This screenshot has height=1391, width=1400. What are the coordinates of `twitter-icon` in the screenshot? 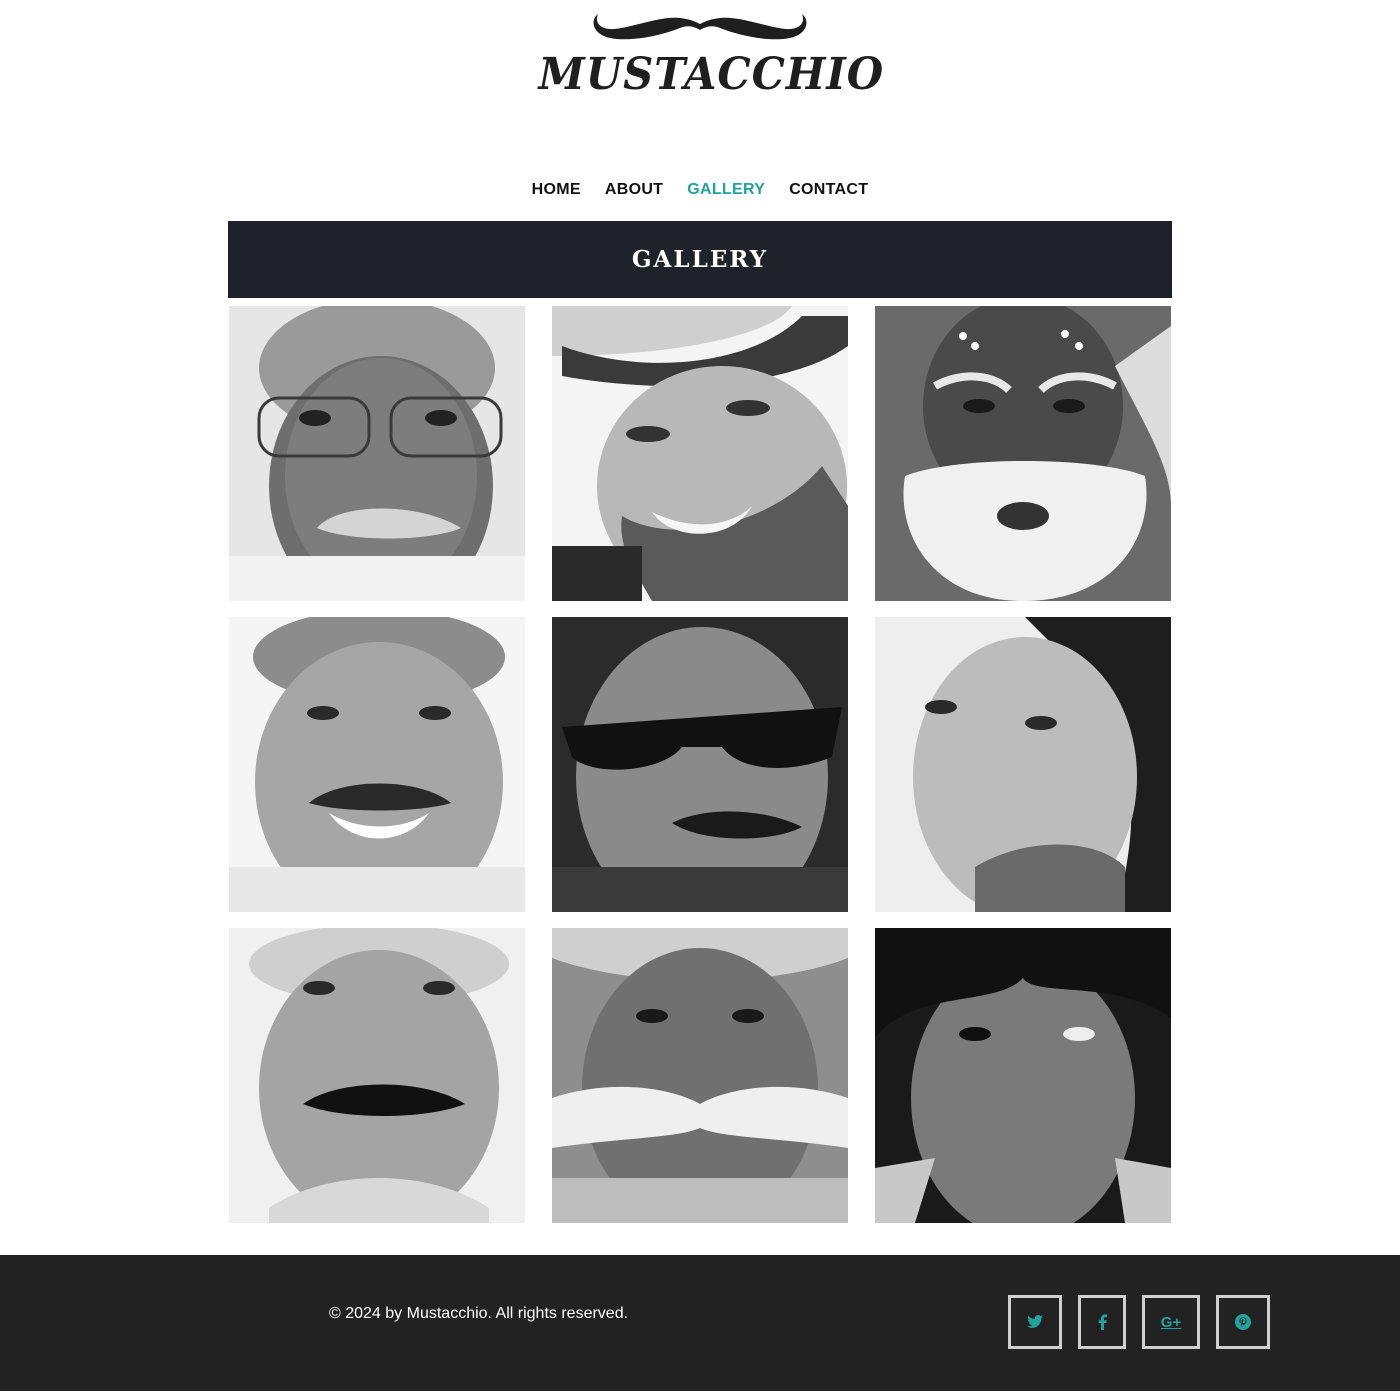 It's located at (1035, 1321).